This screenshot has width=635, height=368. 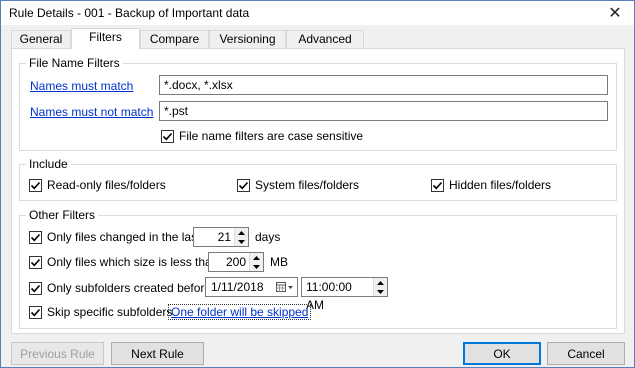 I want to click on skip-subfolders-checkbox: Skip specific subfolders, so click(x=100, y=312).